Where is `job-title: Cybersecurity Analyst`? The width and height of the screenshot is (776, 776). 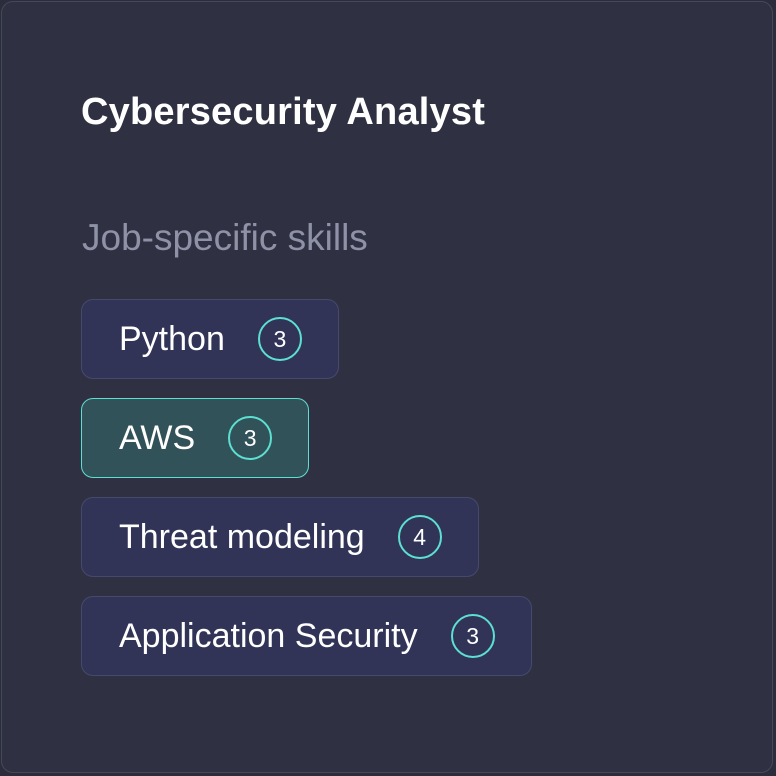 job-title: Cybersecurity Analyst is located at coordinates (283, 112).